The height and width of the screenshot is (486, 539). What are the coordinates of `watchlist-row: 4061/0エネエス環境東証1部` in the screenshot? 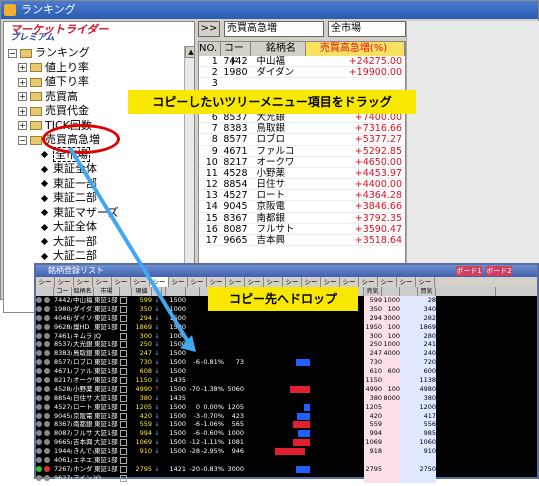 It's located at (286, 460).